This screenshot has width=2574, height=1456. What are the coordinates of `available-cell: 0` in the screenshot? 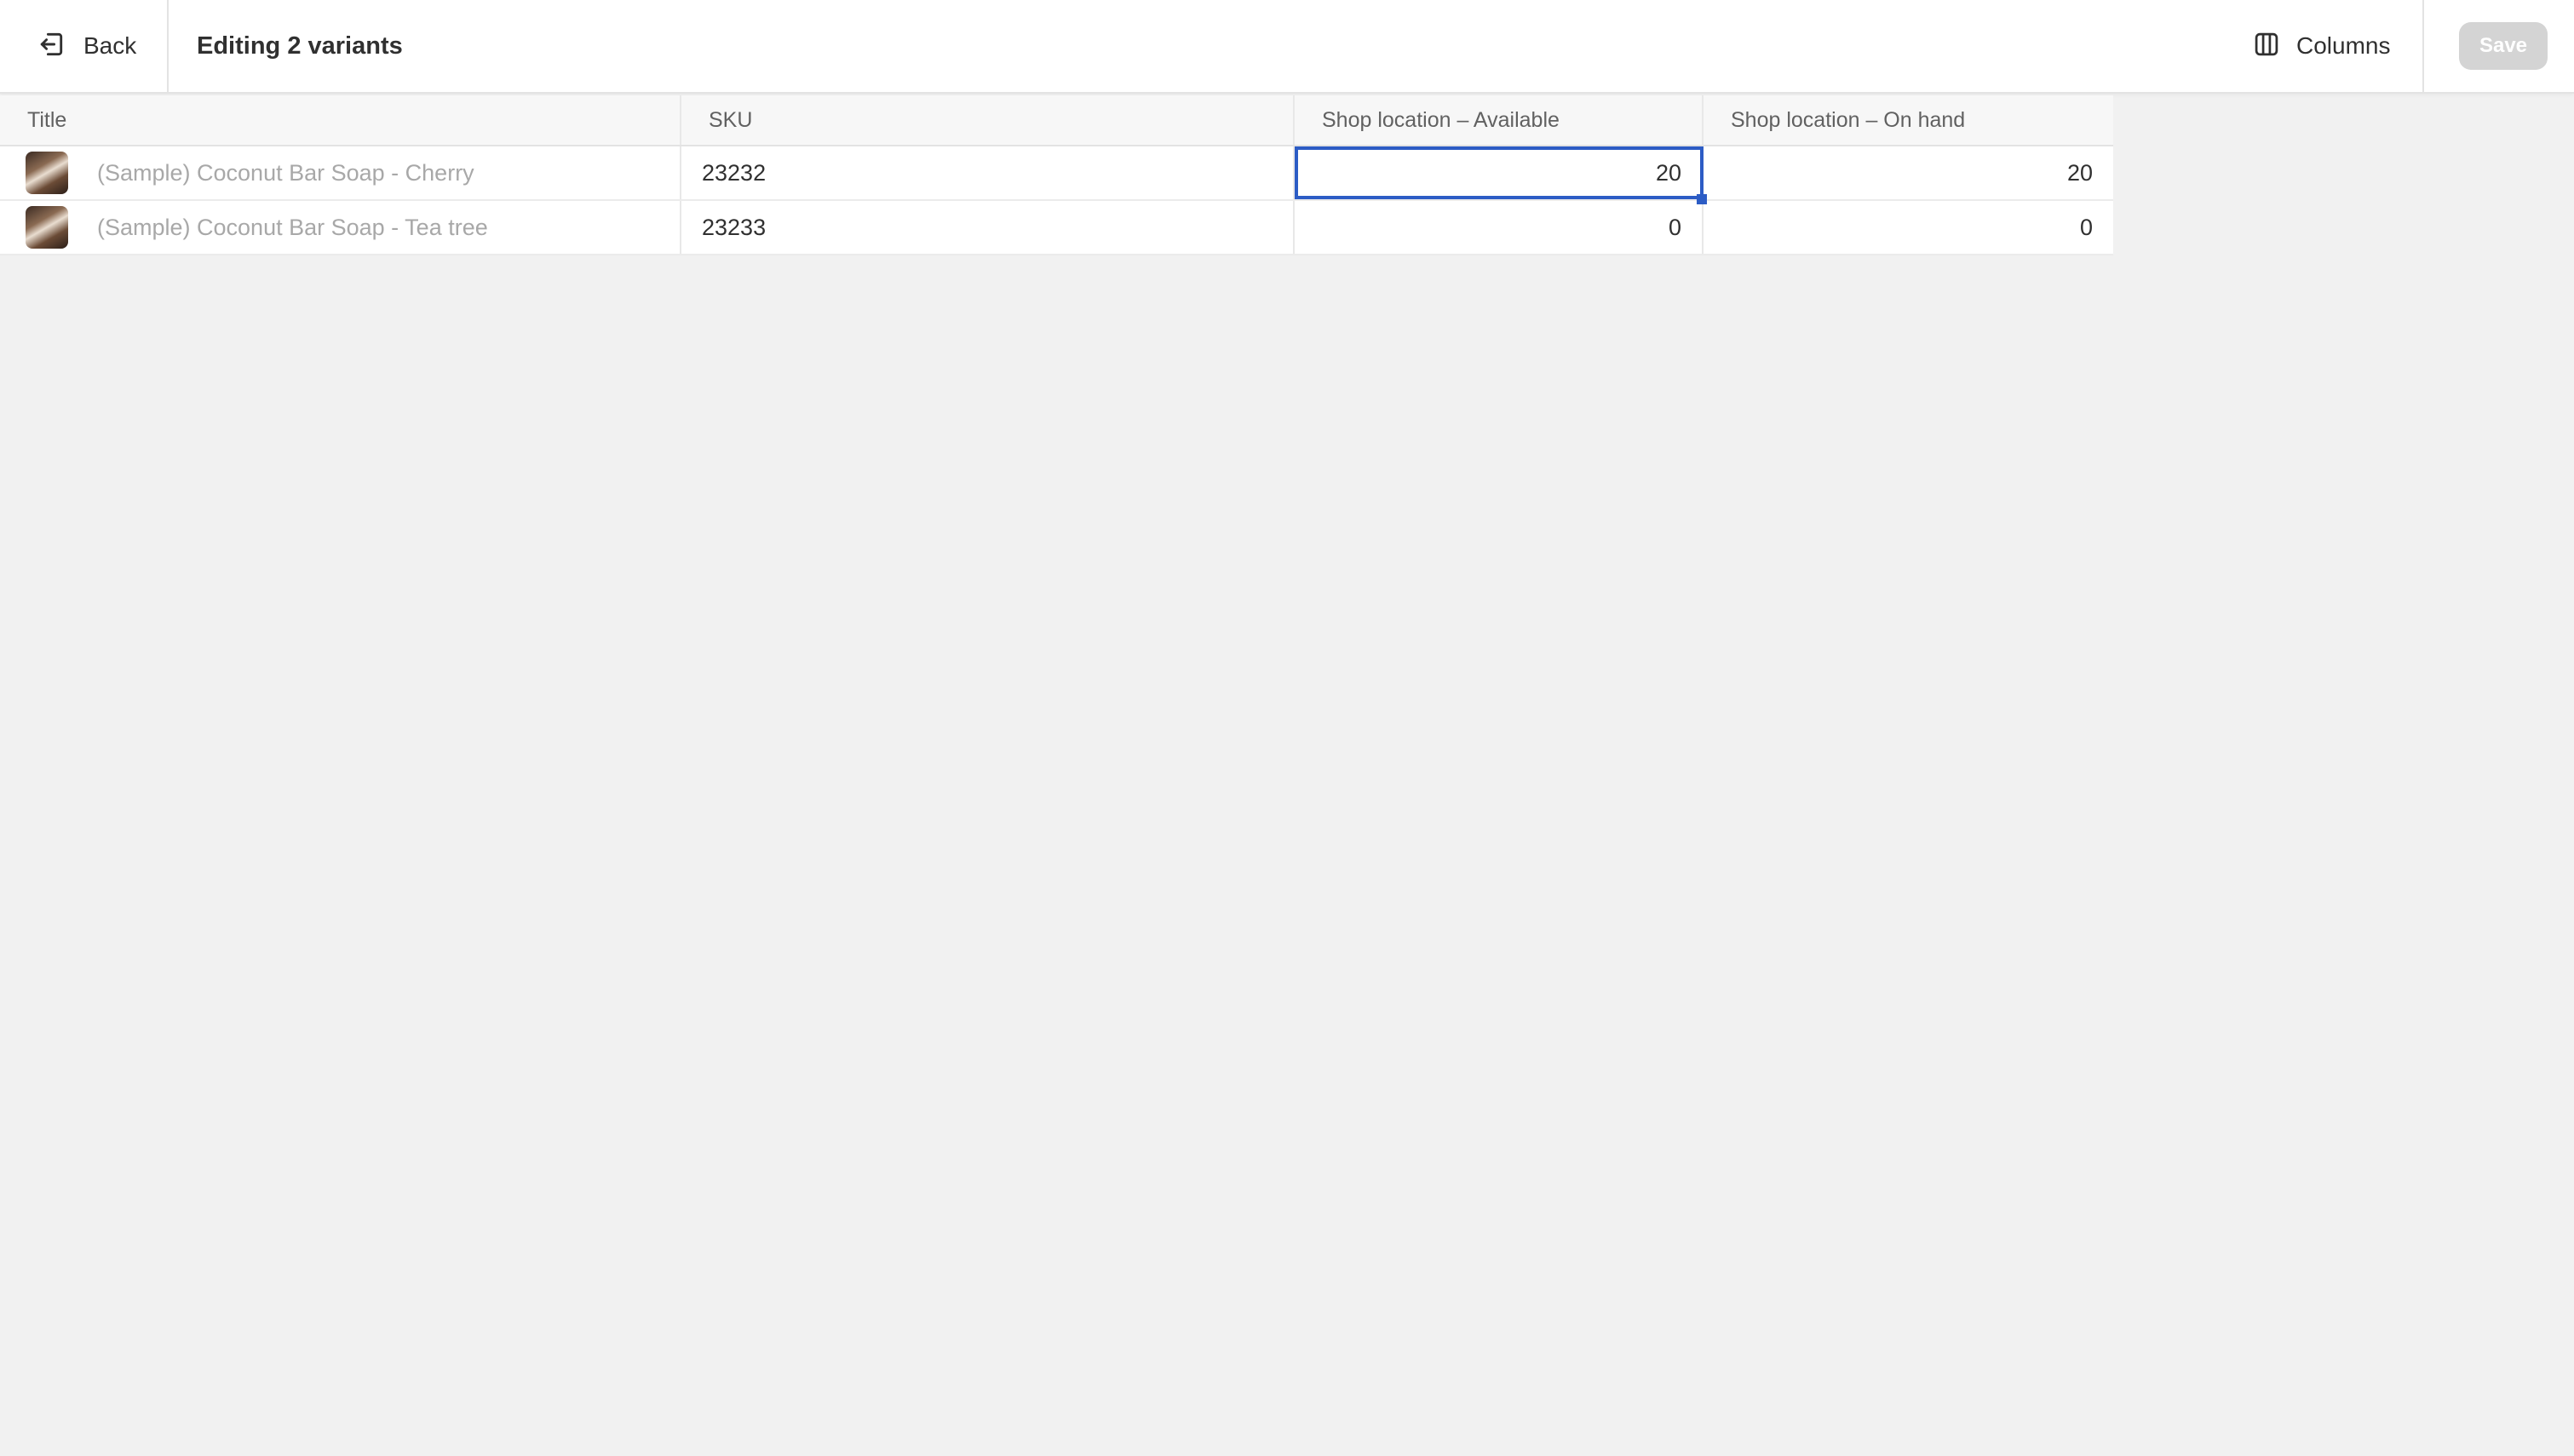 It's located at (1499, 227).